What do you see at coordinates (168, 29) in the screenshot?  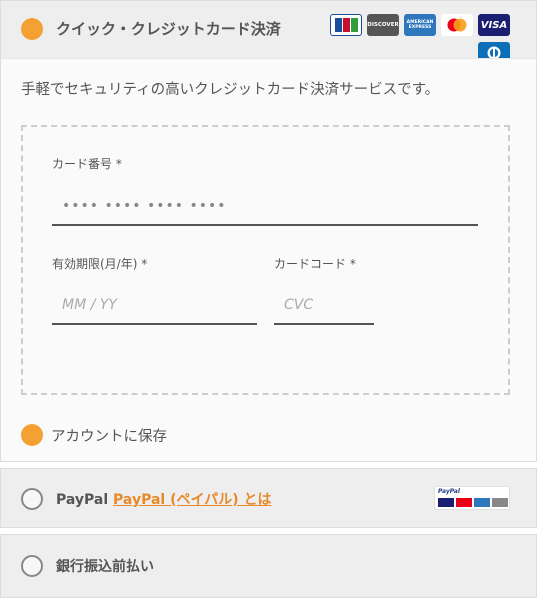 I see `quick-card-title: クイック・クレジットカード決済` at bounding box center [168, 29].